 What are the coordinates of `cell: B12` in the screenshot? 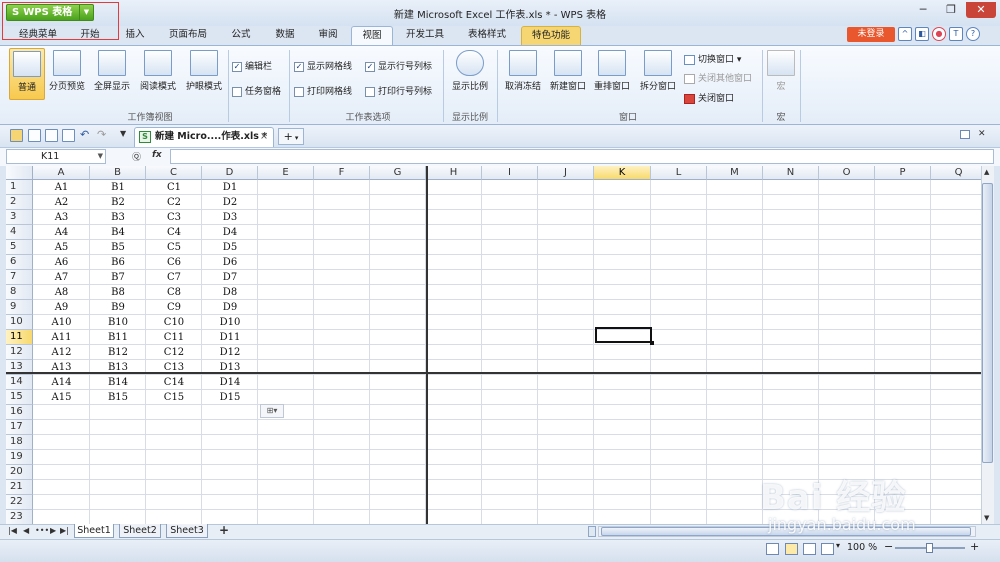 It's located at (118, 352).